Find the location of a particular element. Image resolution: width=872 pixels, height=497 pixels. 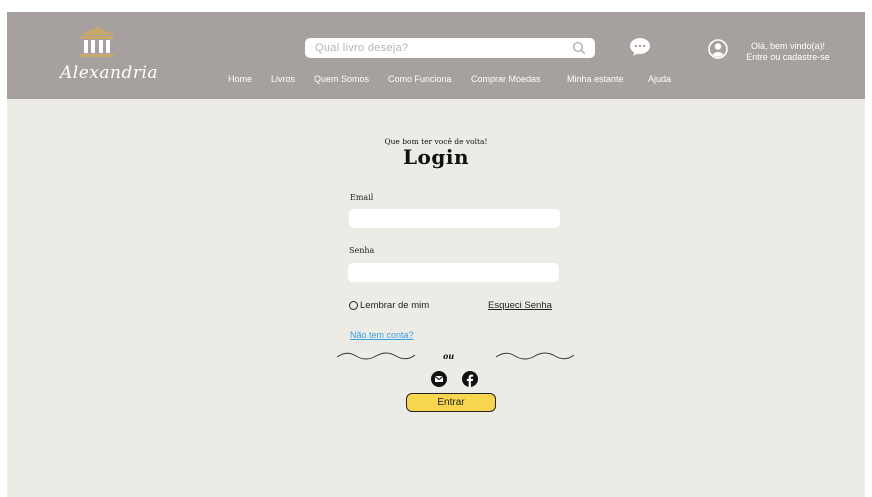

search-icon is located at coordinates (579, 48).